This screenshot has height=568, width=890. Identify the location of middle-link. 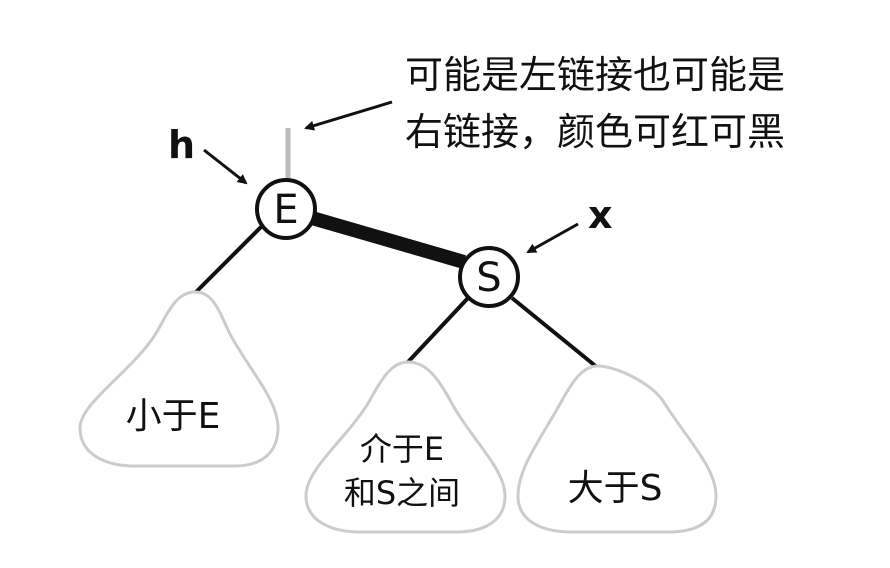
(438, 330).